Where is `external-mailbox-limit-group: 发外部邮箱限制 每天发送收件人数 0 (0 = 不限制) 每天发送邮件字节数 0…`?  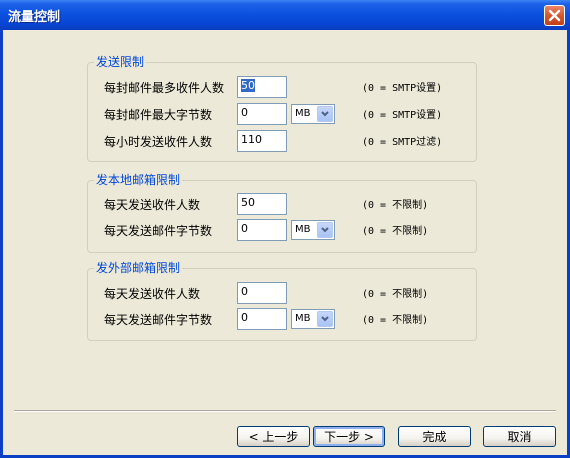 external-mailbox-limit-group: 发外部邮箱限制 每天发送收件人数 0 (0 = 不限制) 每天发送邮件字节数 0… is located at coordinates (282, 301).